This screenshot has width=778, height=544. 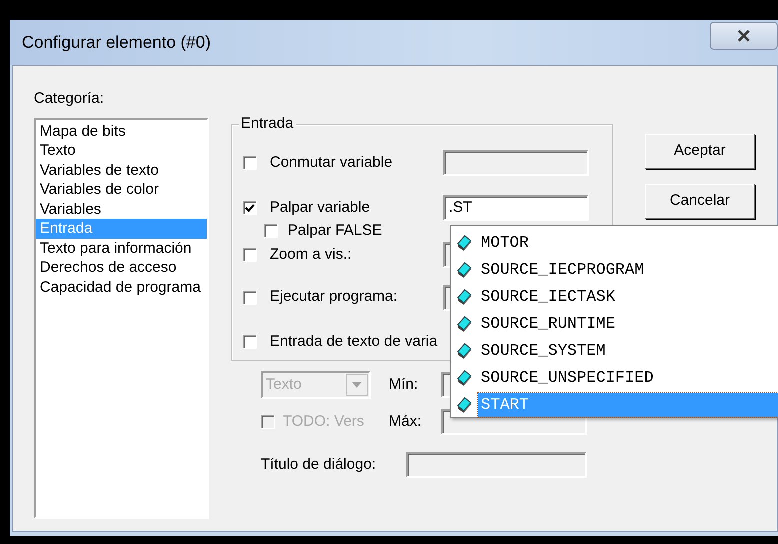 I want to click on max-label: Máx:, so click(x=406, y=422).